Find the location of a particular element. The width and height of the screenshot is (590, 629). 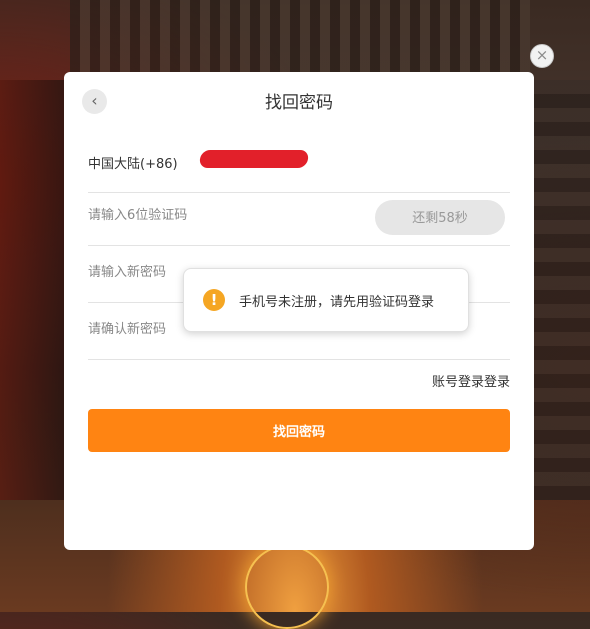

resend-code-button: 还剩58秒 is located at coordinates (440, 217).